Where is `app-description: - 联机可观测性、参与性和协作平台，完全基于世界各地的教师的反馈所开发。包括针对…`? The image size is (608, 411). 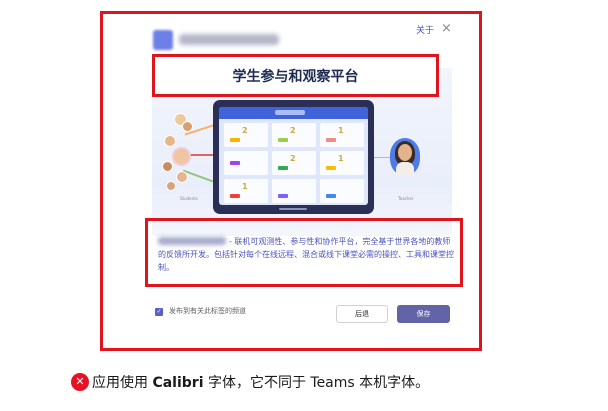 app-description: - 联机可观测性、参与性和协作平台，完全基于世界各地的教师的反馈所开发。包括针对… is located at coordinates (307, 254).